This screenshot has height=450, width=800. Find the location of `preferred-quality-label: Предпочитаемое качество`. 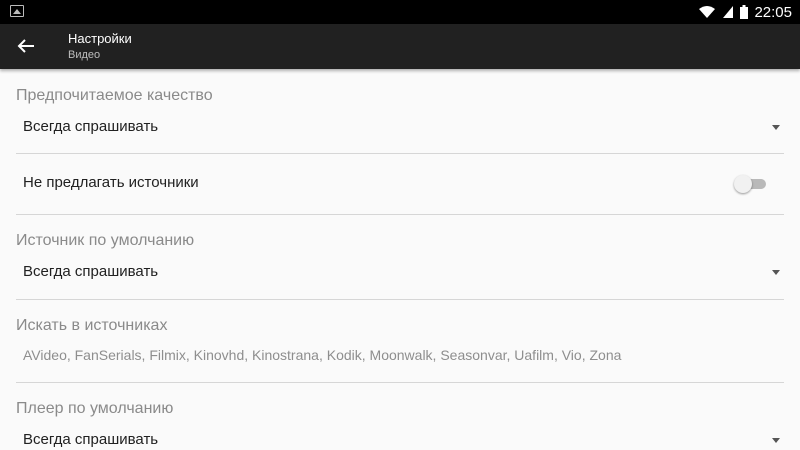

preferred-quality-label: Предпочитаемое качество is located at coordinates (114, 95).